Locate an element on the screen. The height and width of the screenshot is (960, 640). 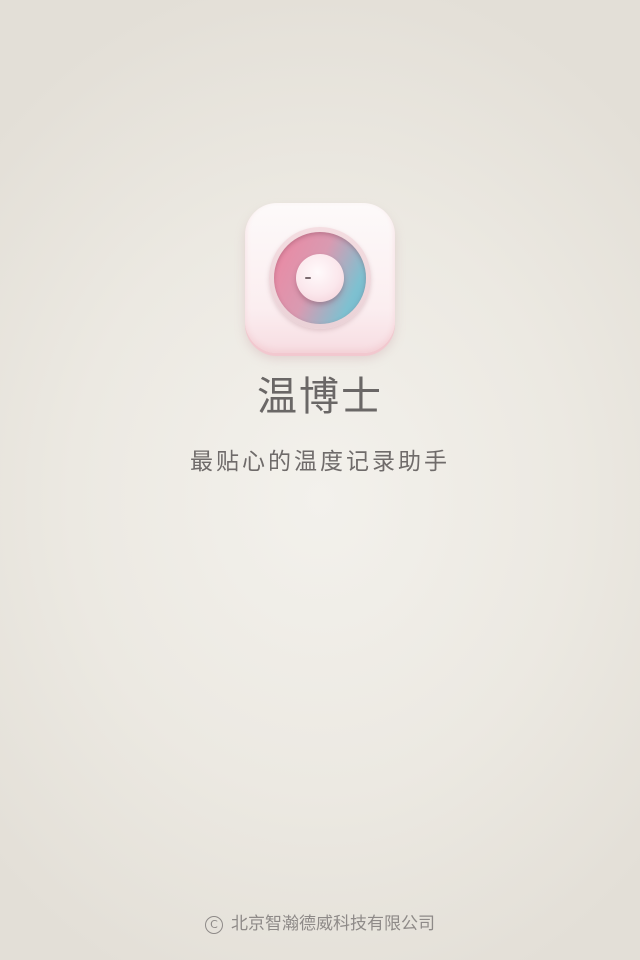
app-tagline: 最贴心的温度记录助手 is located at coordinates (320, 462).